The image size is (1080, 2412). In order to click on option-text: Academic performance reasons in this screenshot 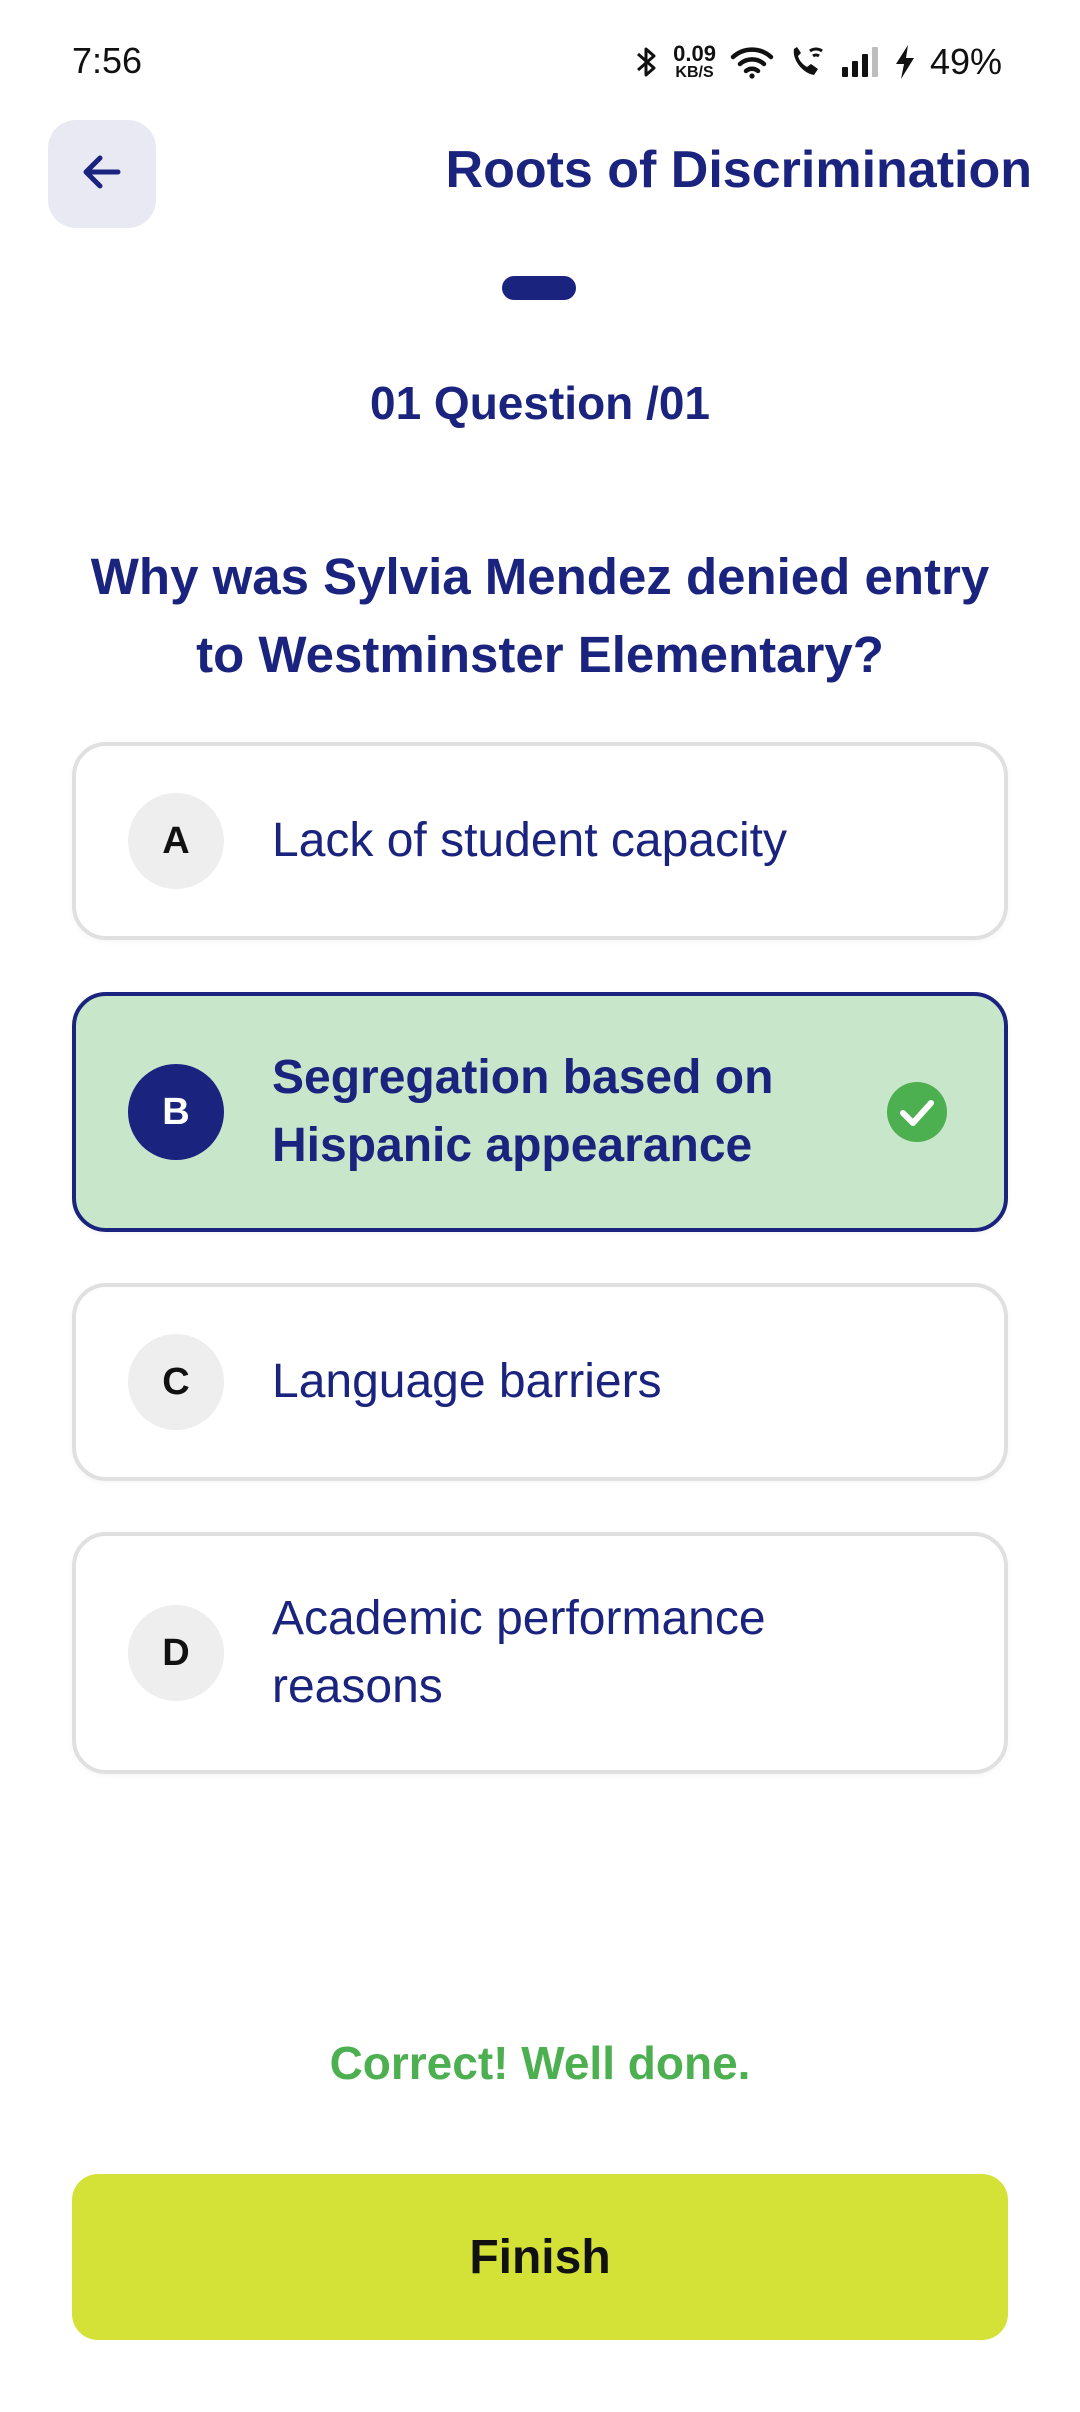, I will do `click(519, 1652)`.